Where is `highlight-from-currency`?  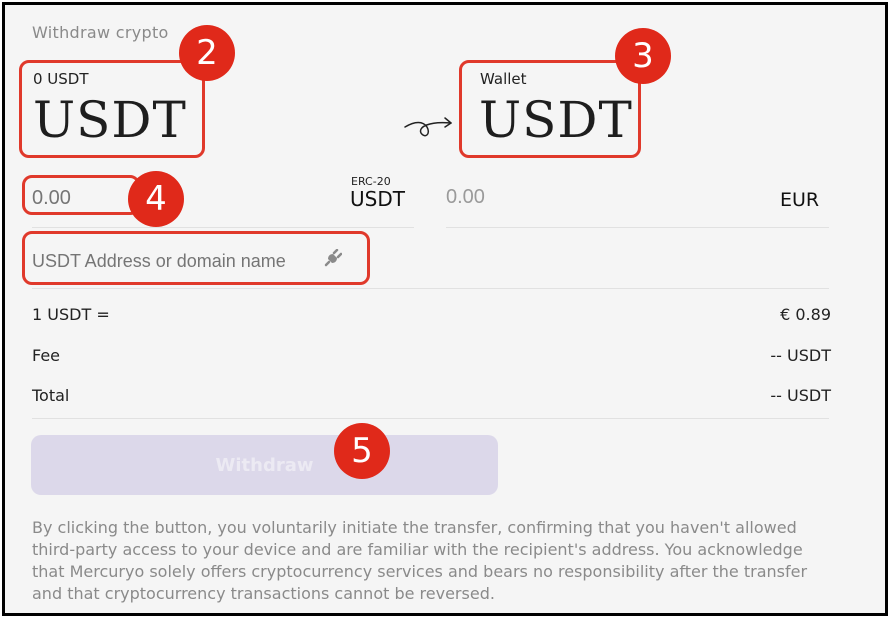
highlight-from-currency is located at coordinates (112, 109).